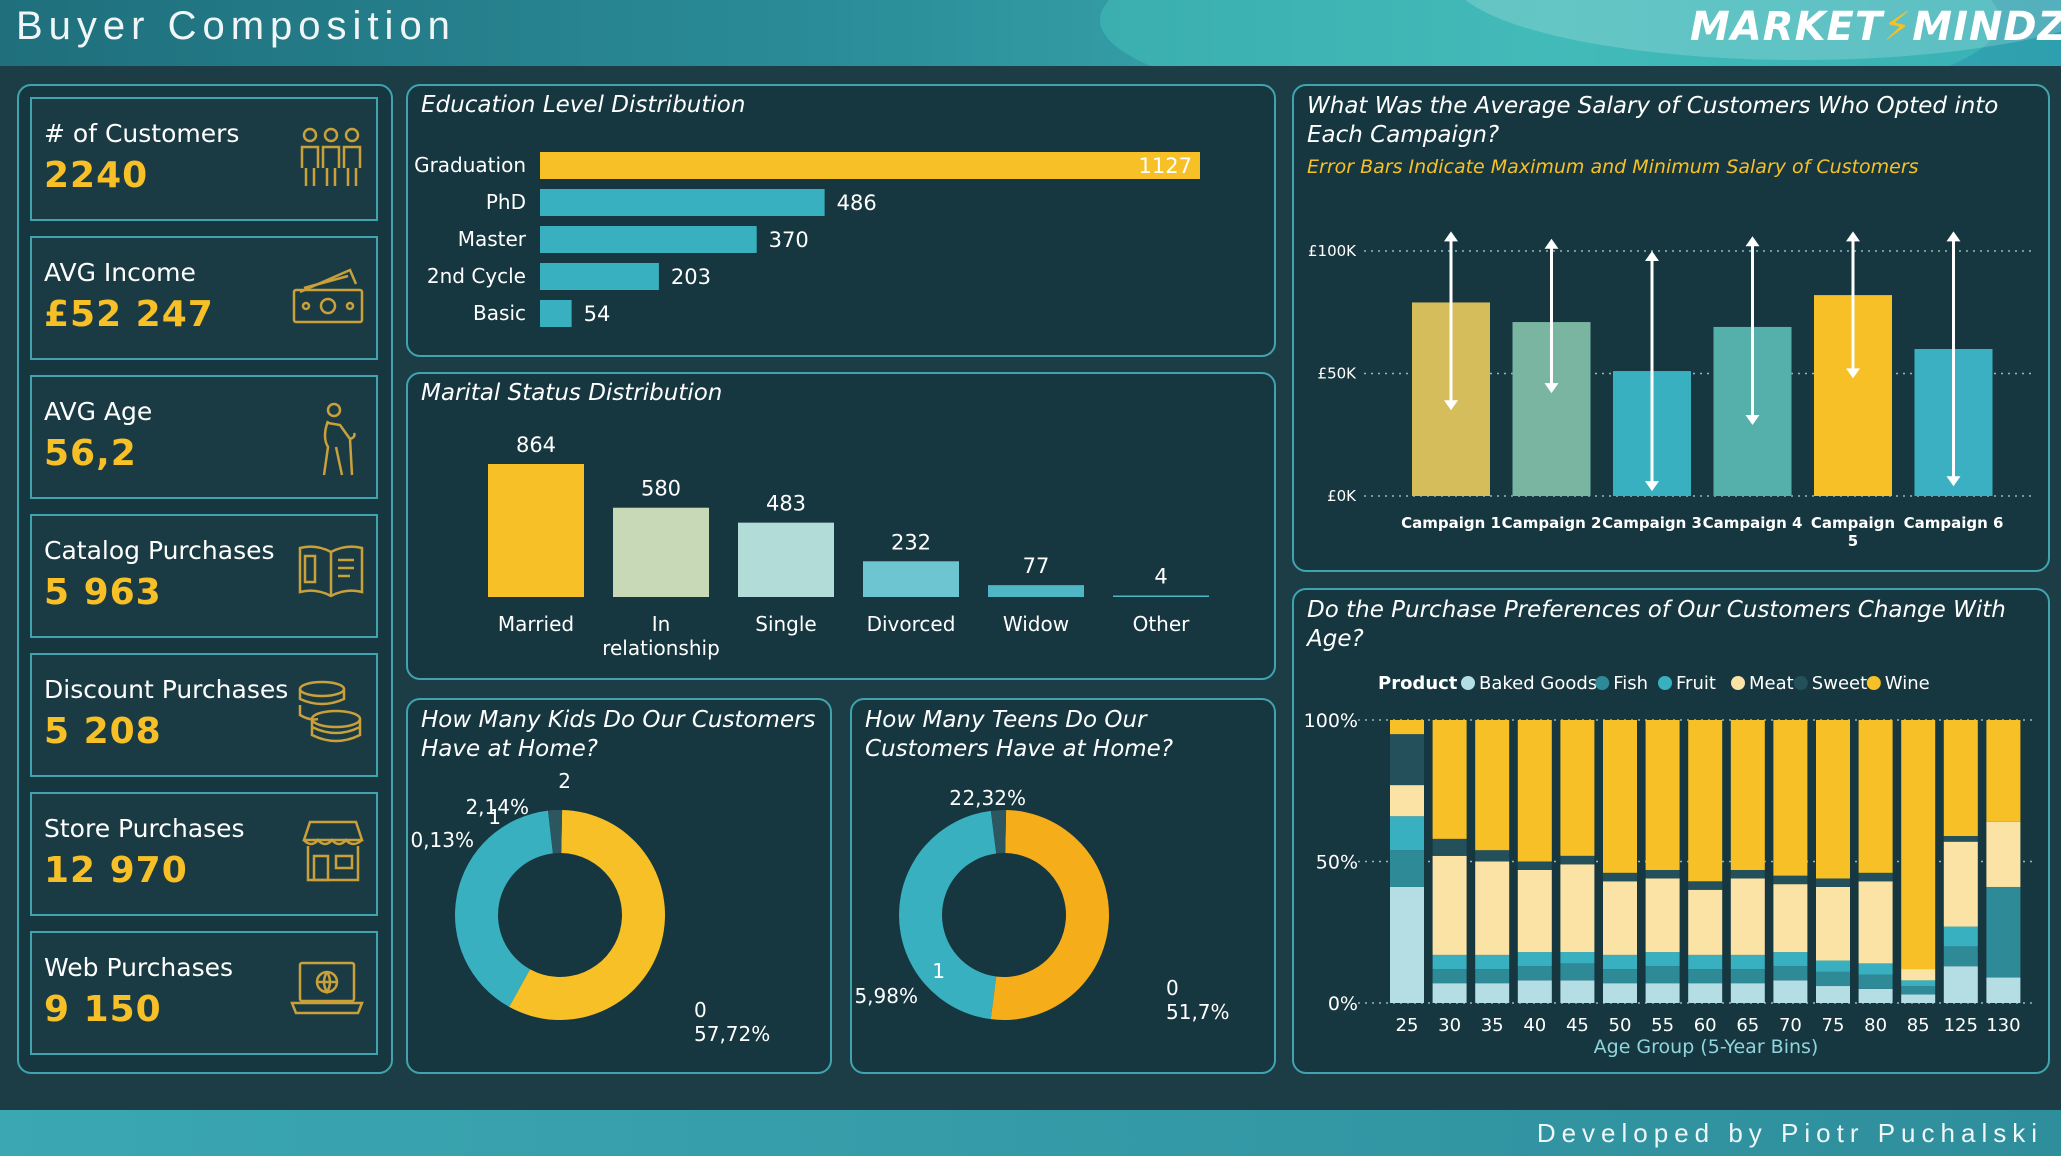 The width and height of the screenshot is (2061, 1156). What do you see at coordinates (442, 840) in the screenshot?
I see `donut-value-label: 40,13%` at bounding box center [442, 840].